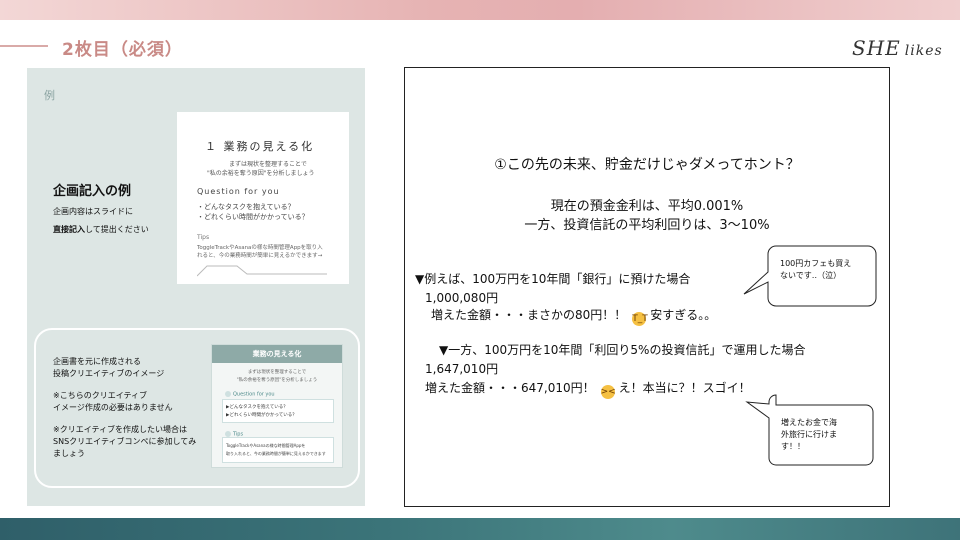 The image size is (960, 540). I want to click on bottom-gradient-band, so click(480, 529).